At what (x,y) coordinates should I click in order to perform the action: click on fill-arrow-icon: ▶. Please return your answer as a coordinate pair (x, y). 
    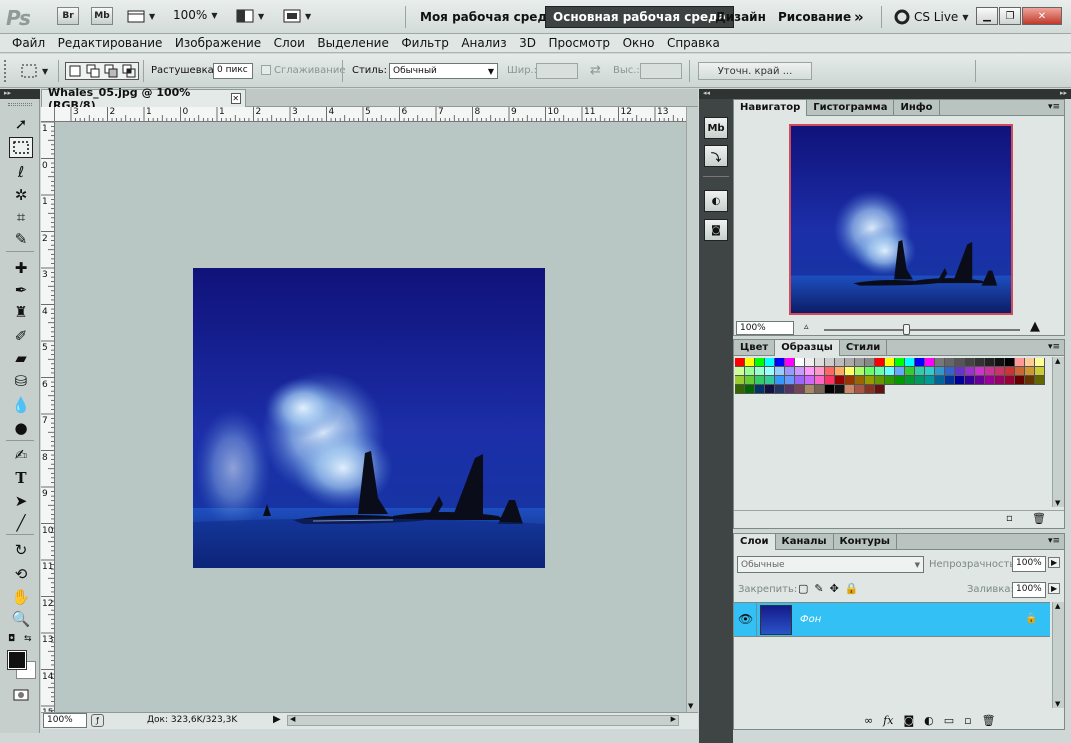
    Looking at the image, I should click on (1054, 588).